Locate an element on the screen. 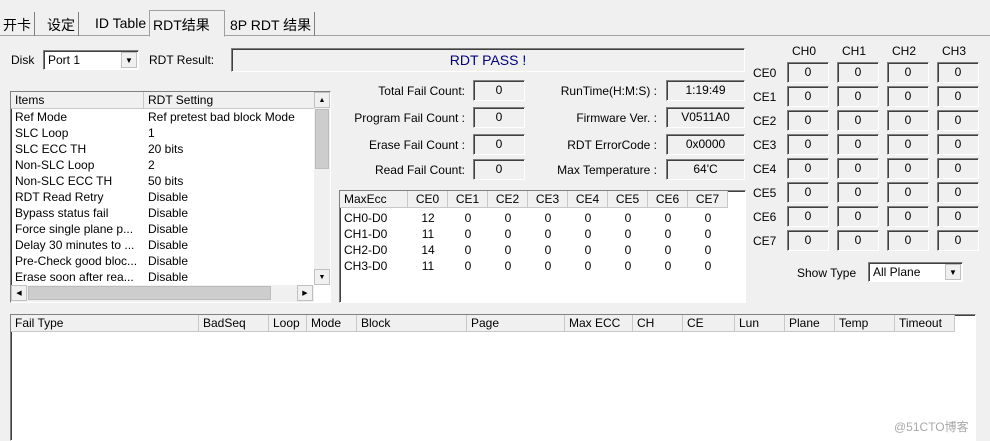 Image resolution: width=990 pixels, height=441 pixels. fail-table-header: Loop is located at coordinates (288, 323).